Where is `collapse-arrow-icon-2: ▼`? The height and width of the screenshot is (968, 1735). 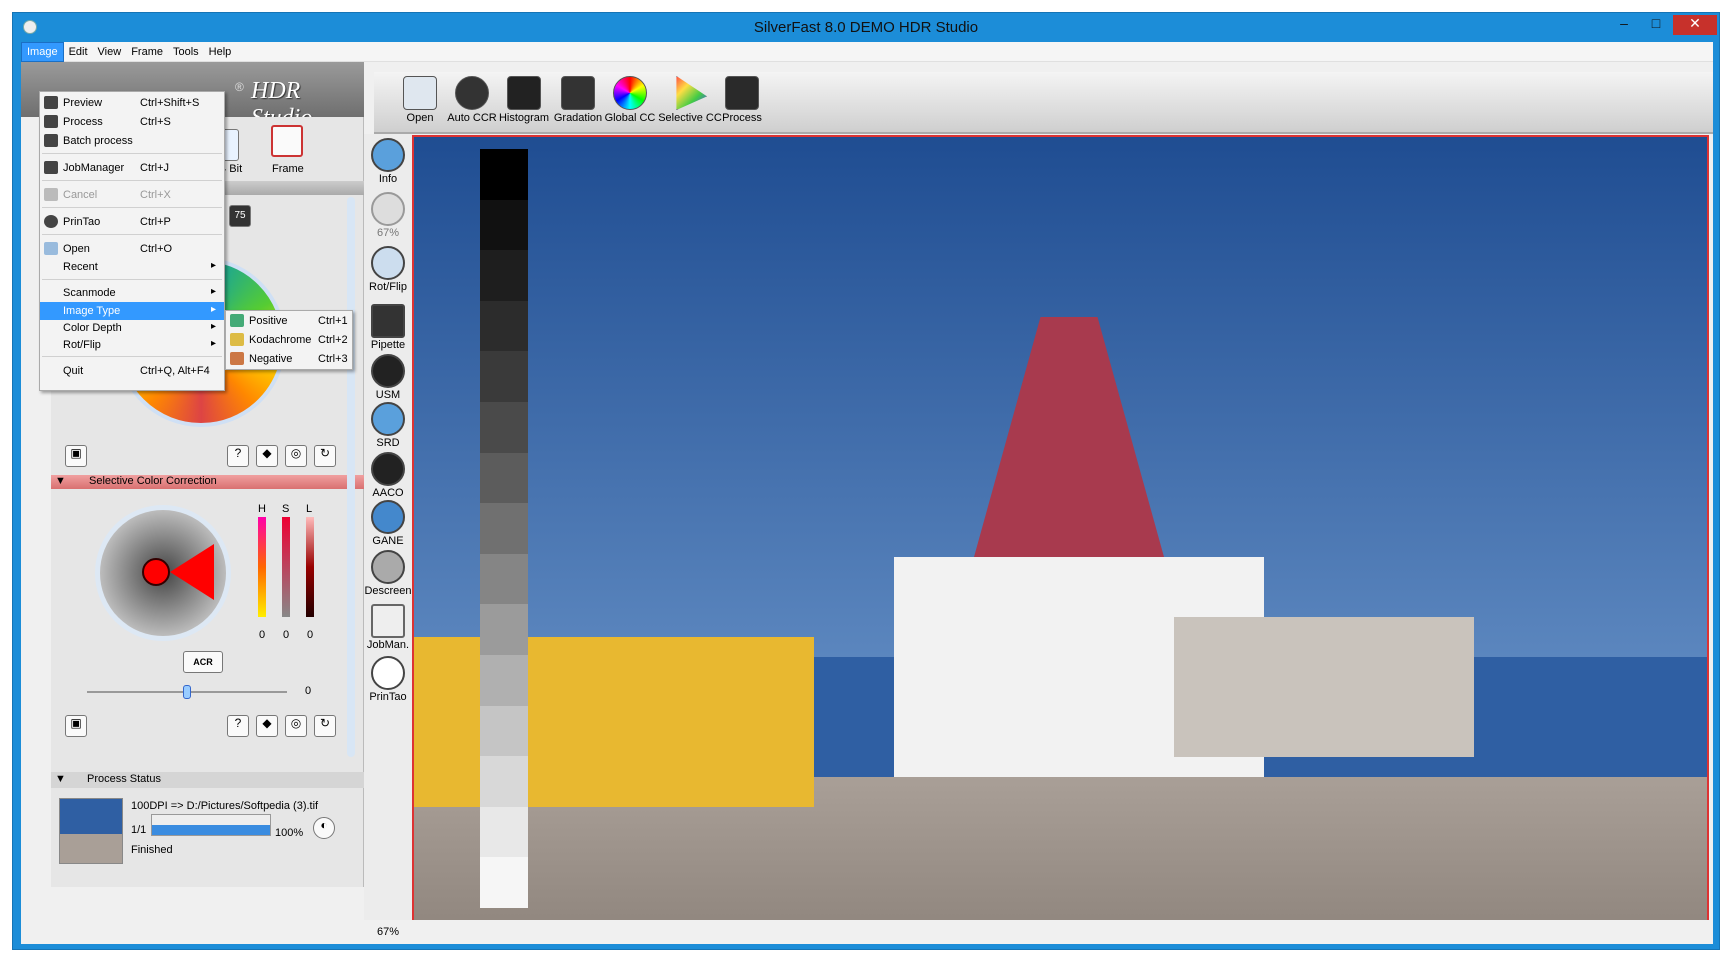
collapse-arrow-icon-2: ▼ is located at coordinates (60, 779).